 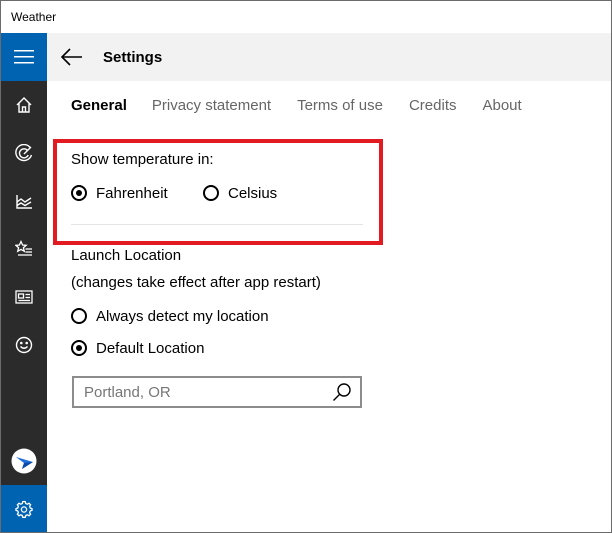 I want to click on radar-icon, so click(x=24, y=153).